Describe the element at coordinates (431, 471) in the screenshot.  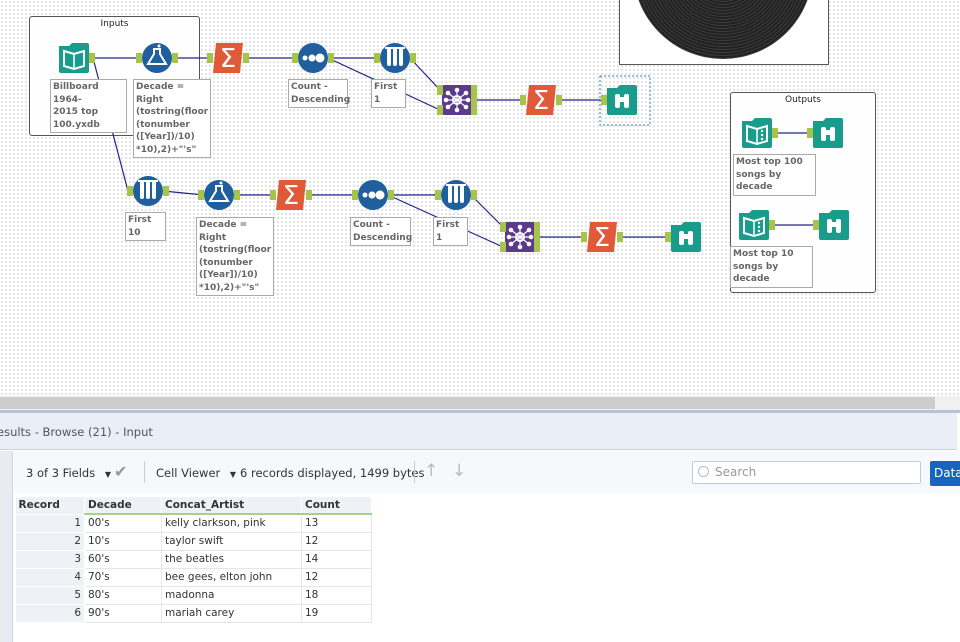
I see `arrow-up-icon: ↑` at that location.